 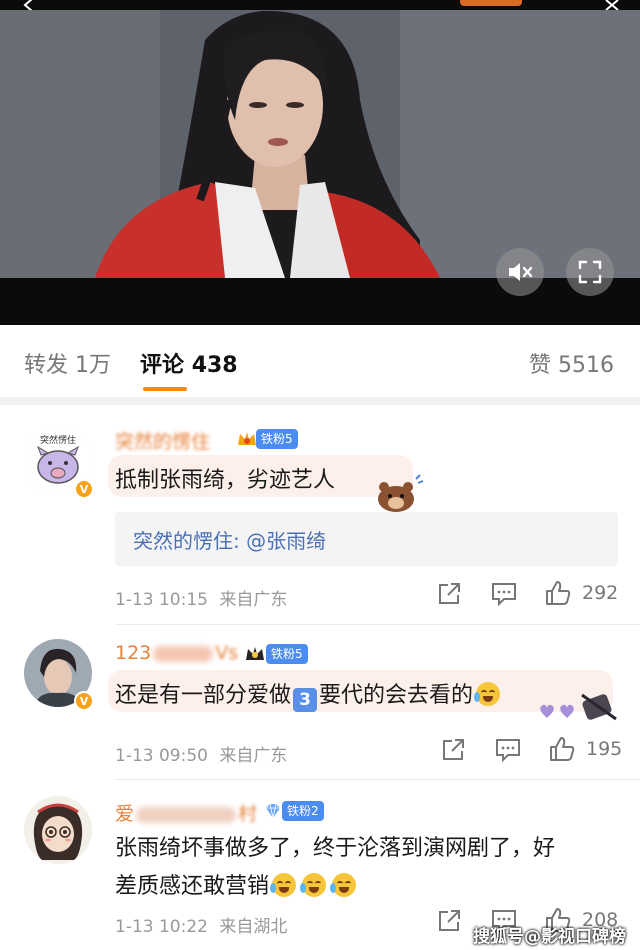 What do you see at coordinates (586, 365) in the screenshot?
I see `tab-like-count: 5516` at bounding box center [586, 365].